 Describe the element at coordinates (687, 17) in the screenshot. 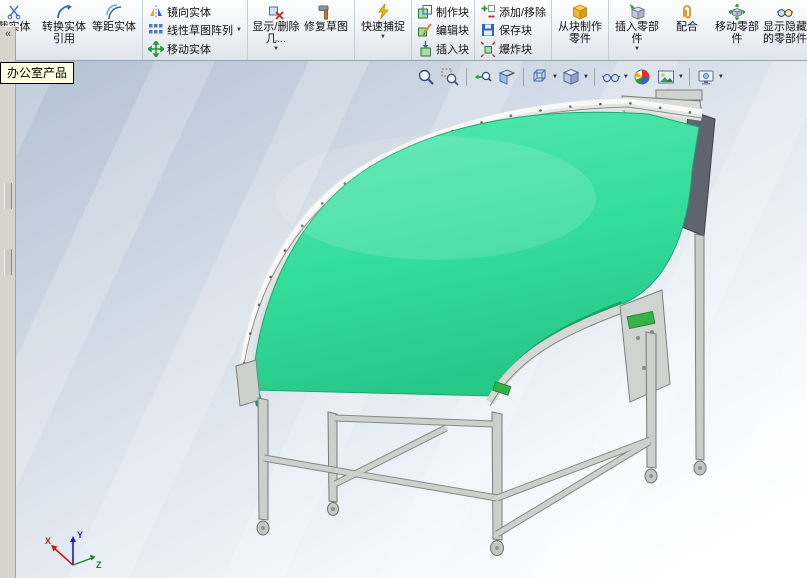

I see `ribbon-button-mate: 配合` at that location.